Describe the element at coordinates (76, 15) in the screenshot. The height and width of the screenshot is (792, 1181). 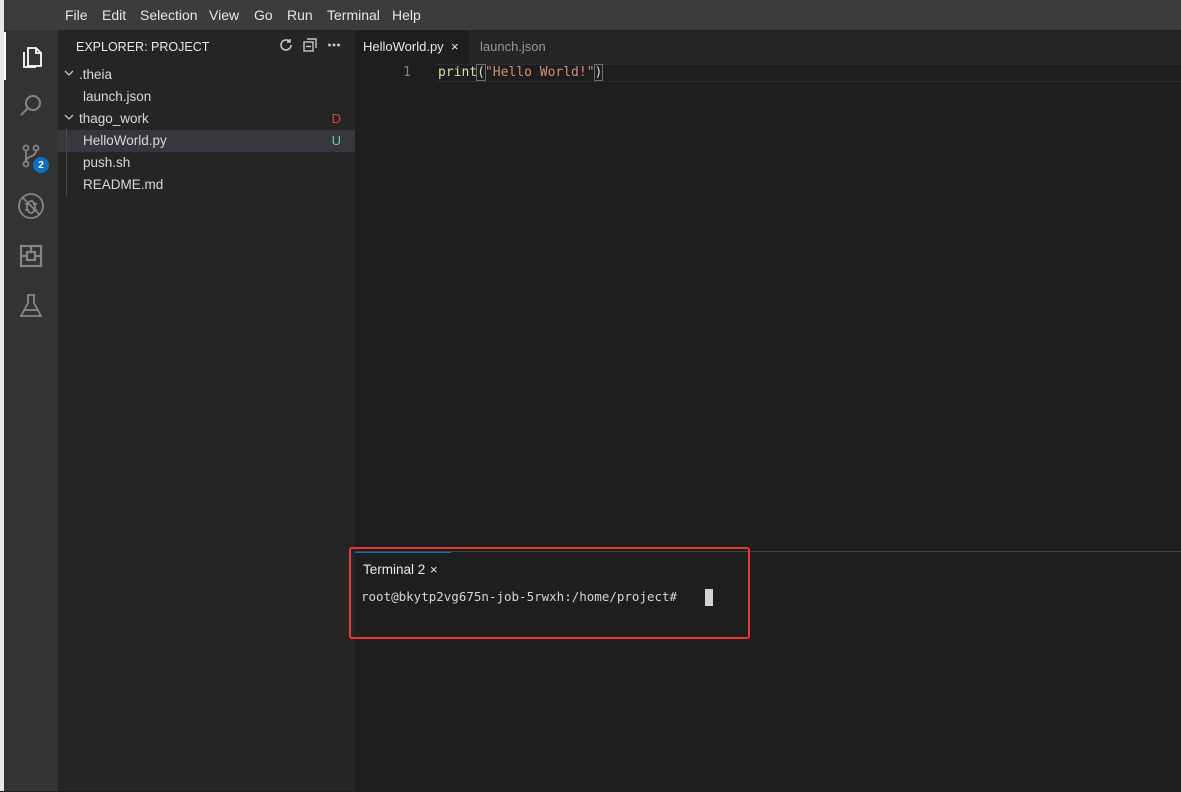
I see `menu-file: File` at that location.